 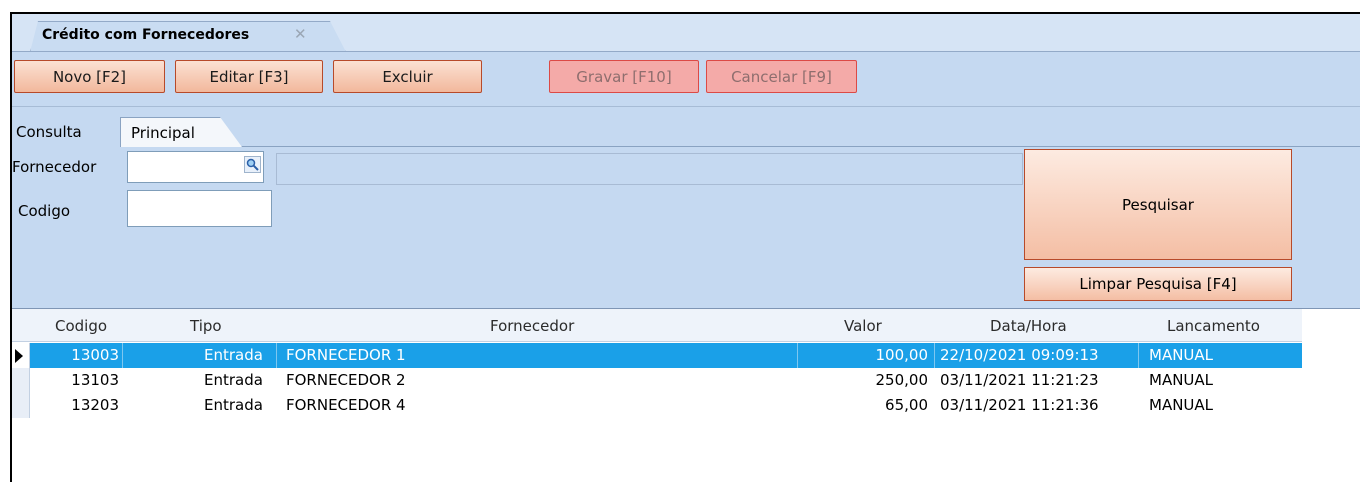 What do you see at coordinates (89, 76) in the screenshot?
I see `novo-button: Novo [F2]` at bounding box center [89, 76].